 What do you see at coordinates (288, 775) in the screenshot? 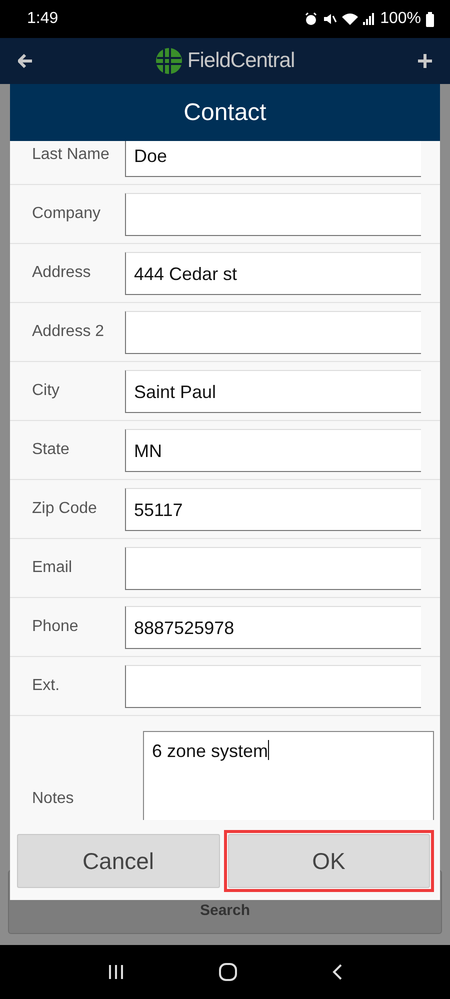
I see `notes-field: 6 zone system` at bounding box center [288, 775].